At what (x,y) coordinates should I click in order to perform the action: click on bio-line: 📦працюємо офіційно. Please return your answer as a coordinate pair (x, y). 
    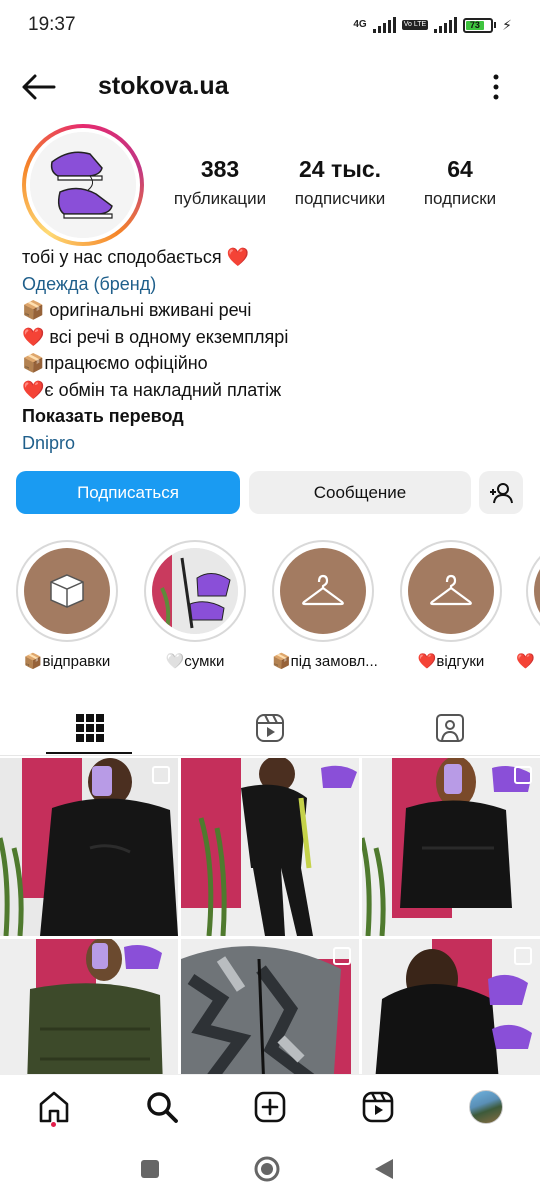
    Looking at the image, I should click on (115, 363).